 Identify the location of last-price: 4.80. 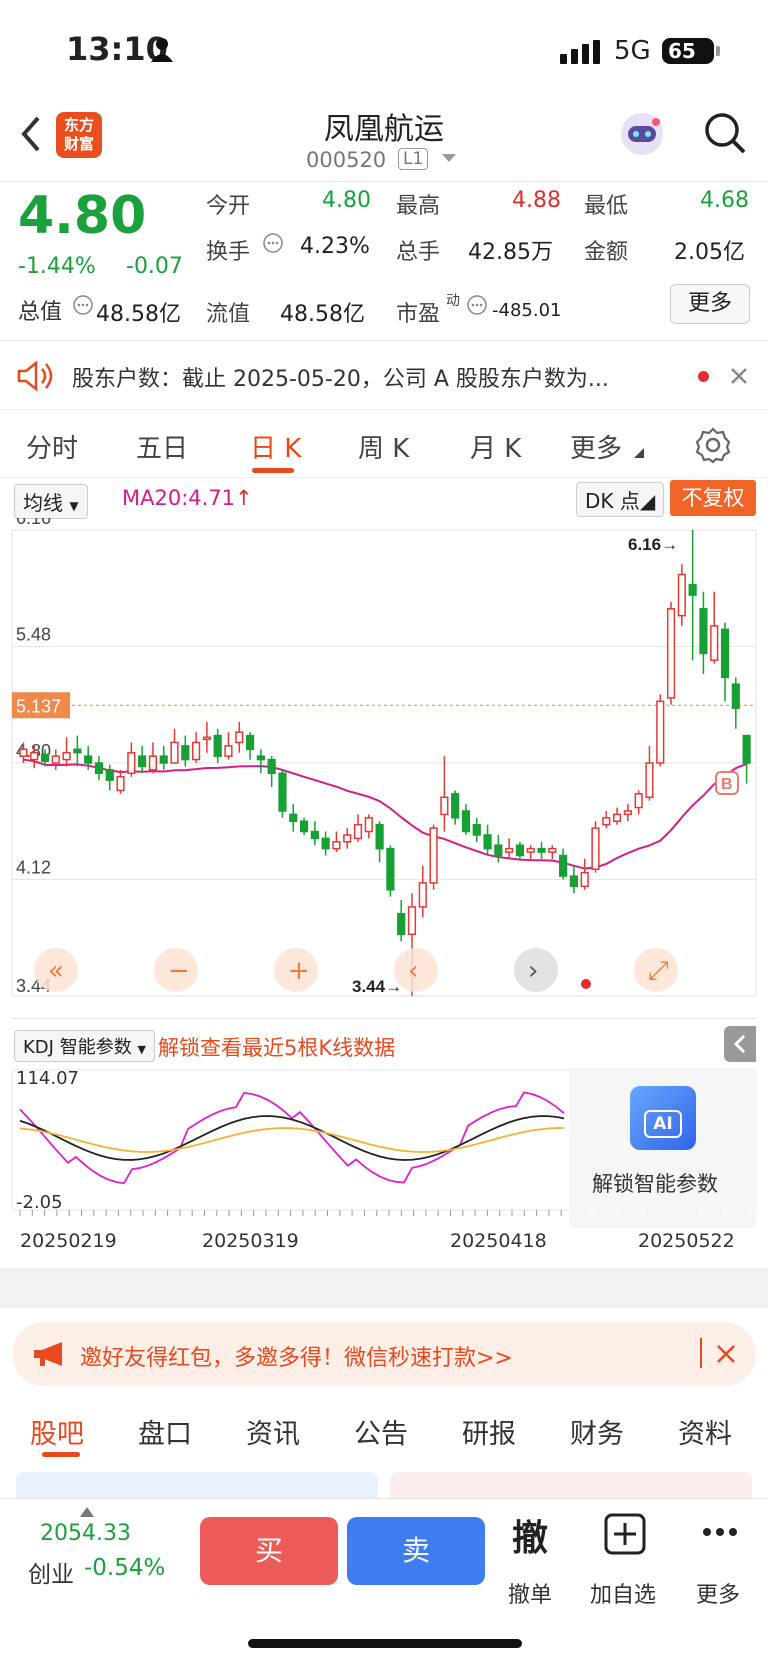
(82, 216).